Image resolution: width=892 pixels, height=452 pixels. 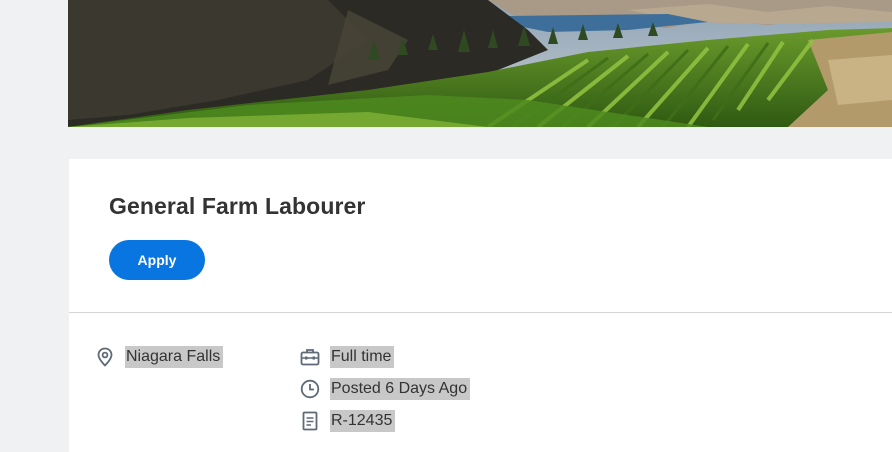 I want to click on job-requisition-id: R-12435, so click(x=348, y=421).